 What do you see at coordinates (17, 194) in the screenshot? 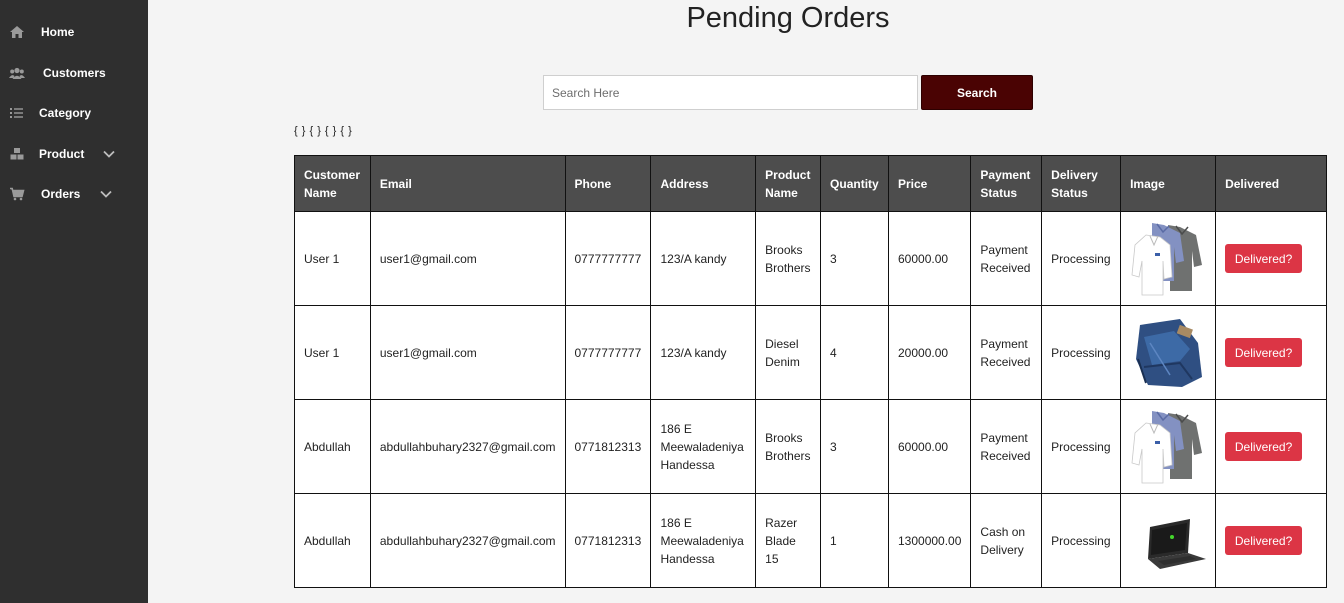
I see `cart-icon` at bounding box center [17, 194].